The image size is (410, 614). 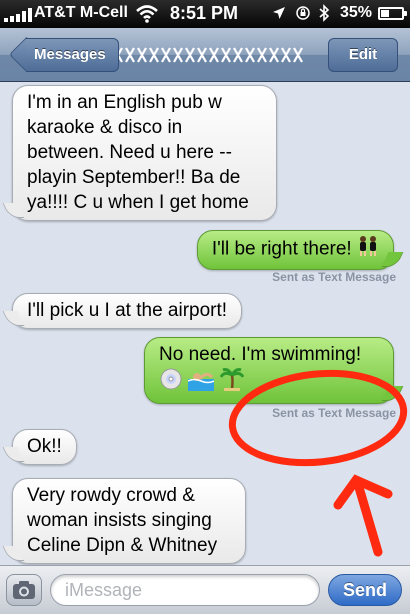 What do you see at coordinates (324, 13) in the screenshot?
I see `bluetooth-icon` at bounding box center [324, 13].